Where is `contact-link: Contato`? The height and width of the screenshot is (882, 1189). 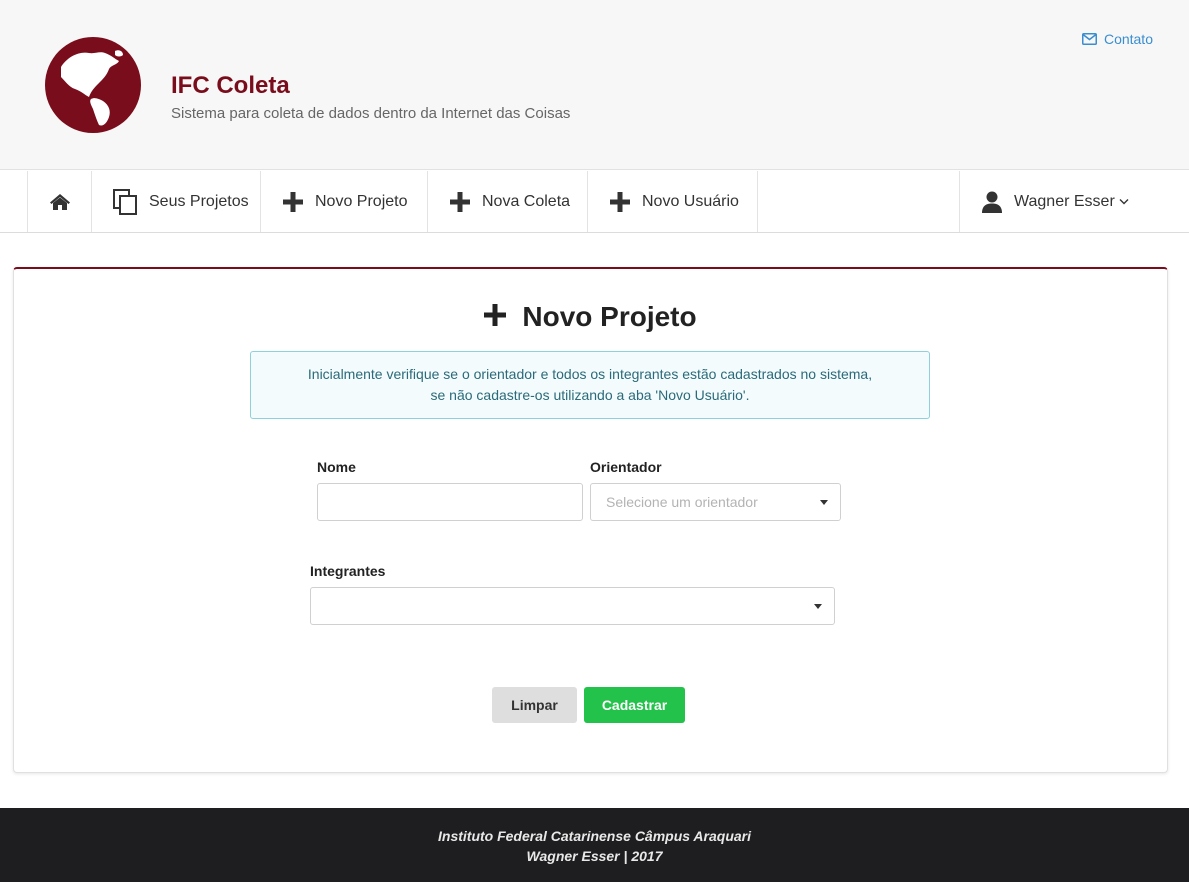
contact-link: Contato is located at coordinates (1117, 39).